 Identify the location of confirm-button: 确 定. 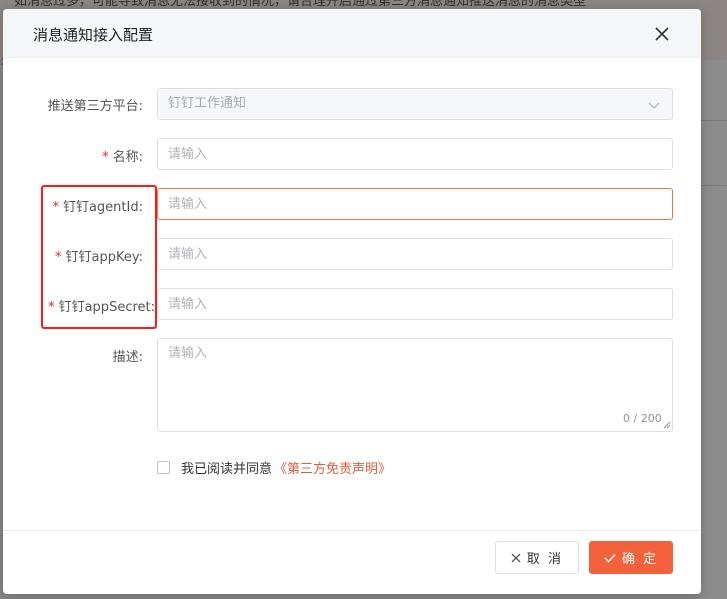
(631, 557).